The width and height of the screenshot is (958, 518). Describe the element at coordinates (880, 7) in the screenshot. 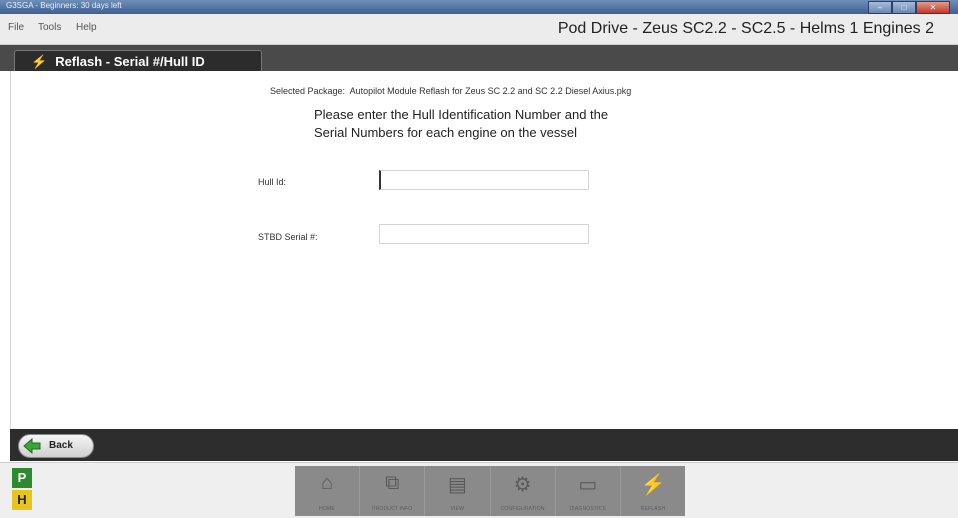

I see `minimize-button: –` at that location.